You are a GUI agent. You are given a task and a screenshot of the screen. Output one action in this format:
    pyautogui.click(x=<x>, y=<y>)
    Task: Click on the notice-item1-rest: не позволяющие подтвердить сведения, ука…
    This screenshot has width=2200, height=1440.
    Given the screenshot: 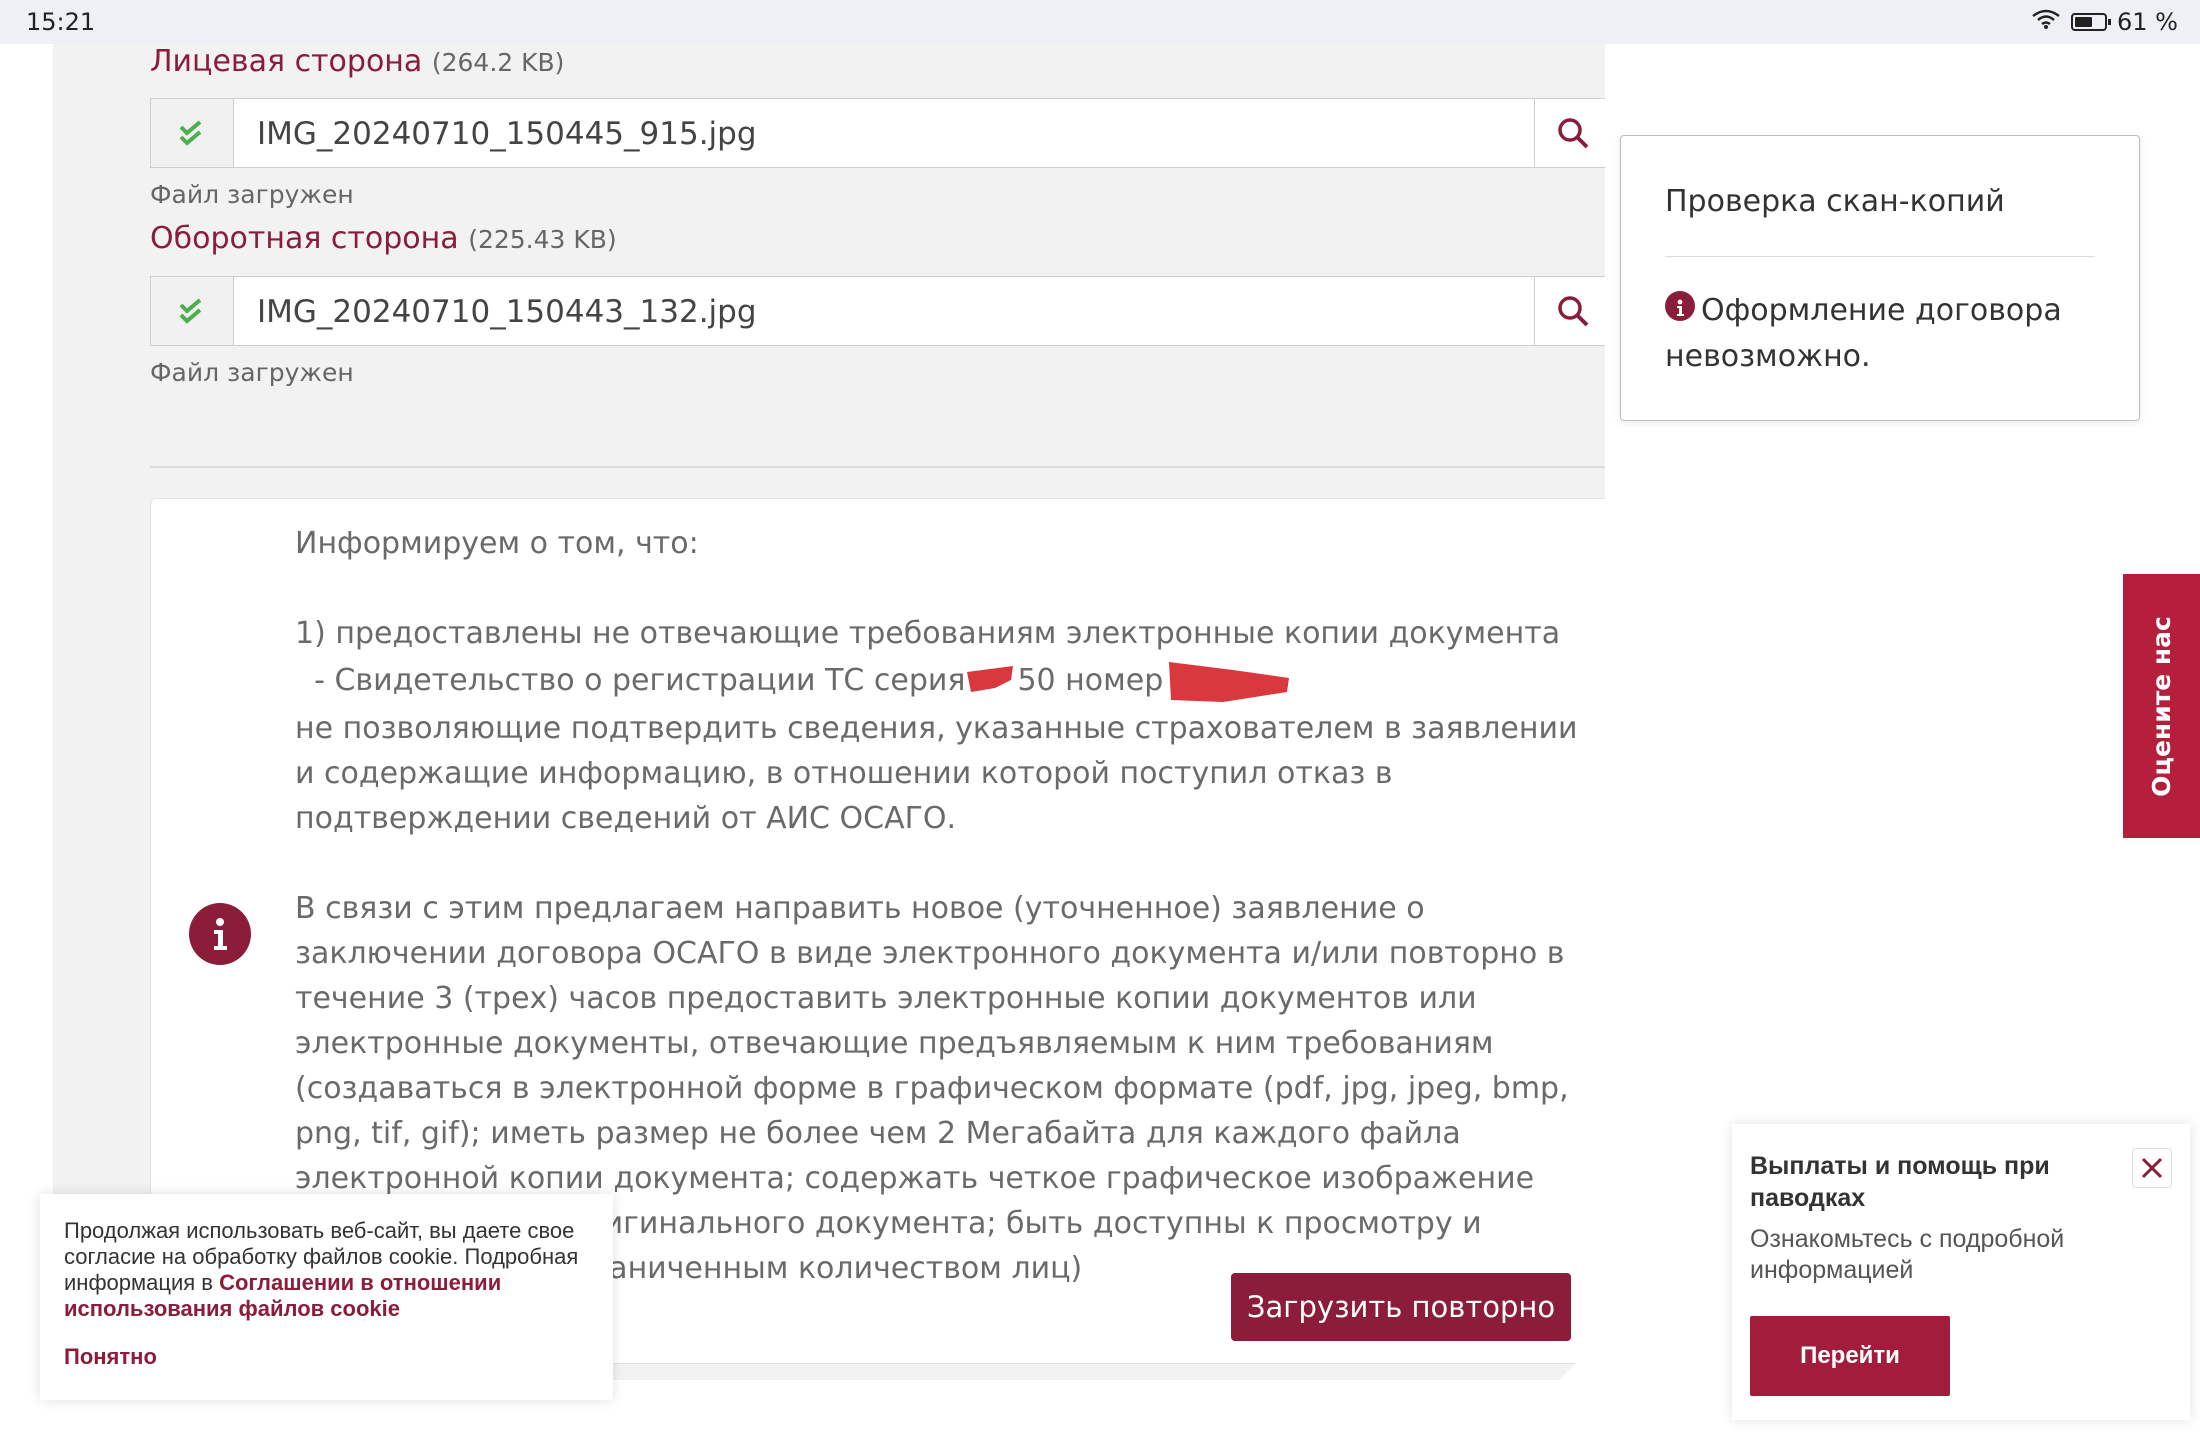 What is the action you would take?
    pyautogui.click(x=936, y=773)
    